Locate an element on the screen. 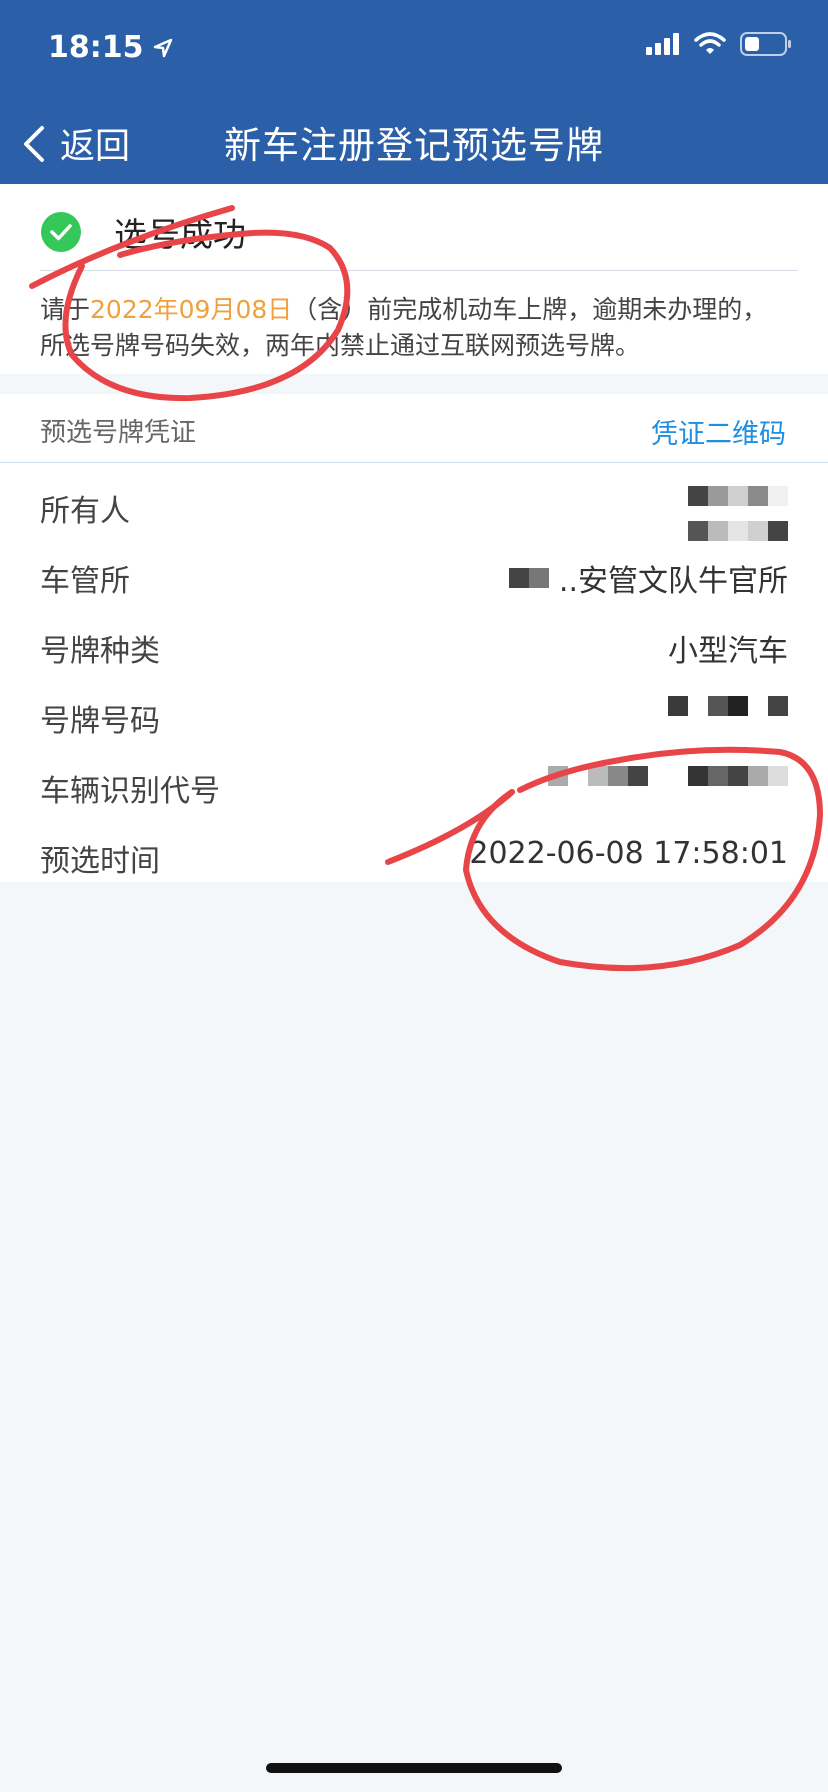 Image resolution: width=828 pixels, height=1792 pixels. status-bar-indicators is located at coordinates (719, 44).